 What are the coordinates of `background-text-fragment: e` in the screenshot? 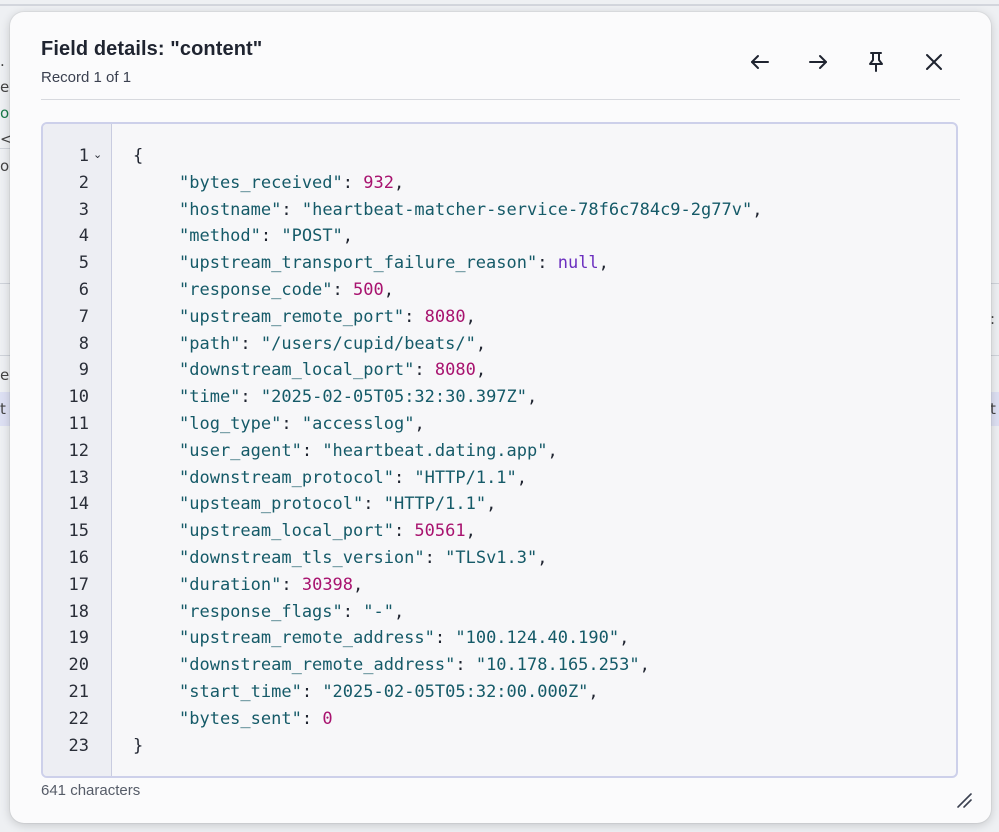 It's located at (5, 87).